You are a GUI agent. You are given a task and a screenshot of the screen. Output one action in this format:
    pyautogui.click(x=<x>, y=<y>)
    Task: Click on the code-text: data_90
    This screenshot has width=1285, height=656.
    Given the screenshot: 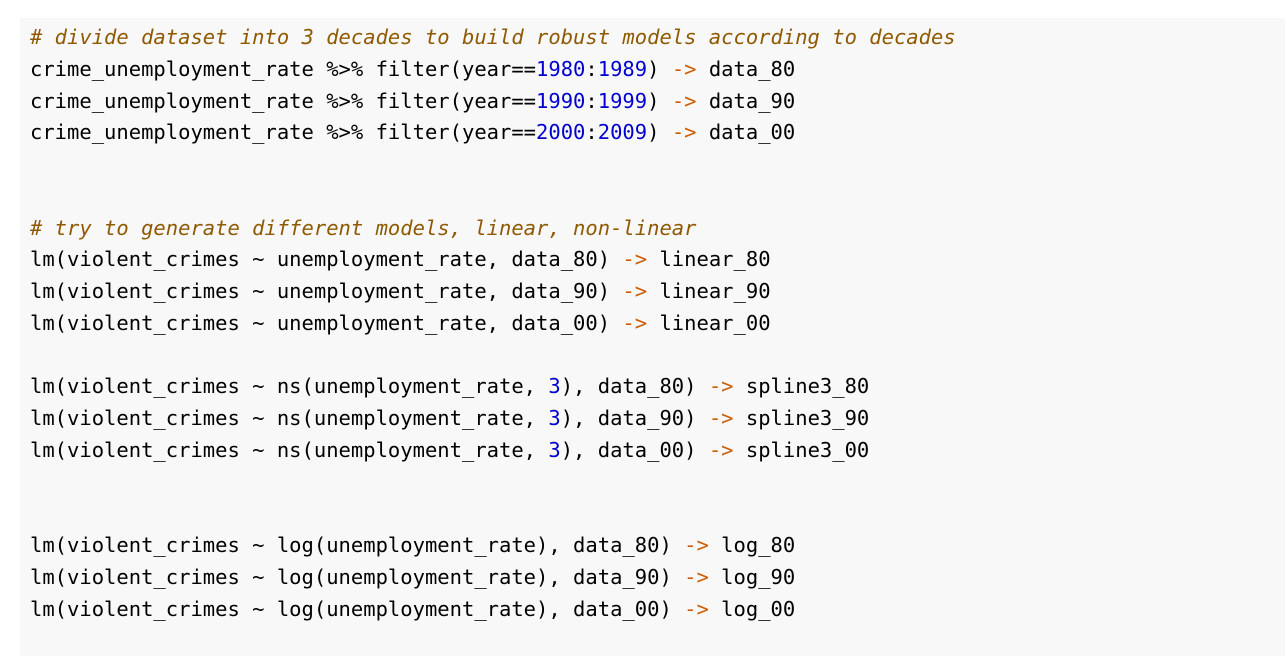 What is the action you would take?
    pyautogui.click(x=746, y=100)
    